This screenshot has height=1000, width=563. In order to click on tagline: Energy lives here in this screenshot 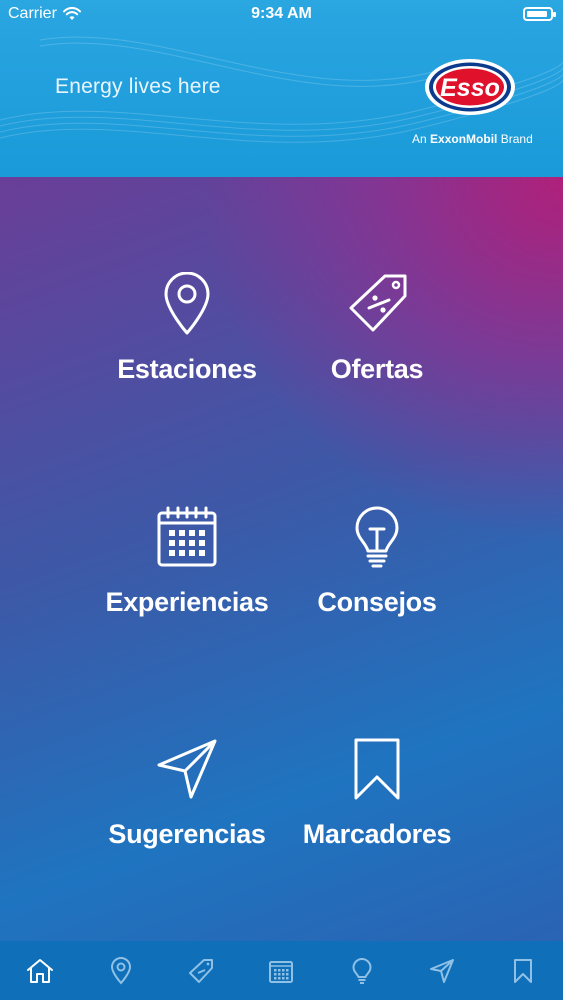, I will do `click(138, 86)`.